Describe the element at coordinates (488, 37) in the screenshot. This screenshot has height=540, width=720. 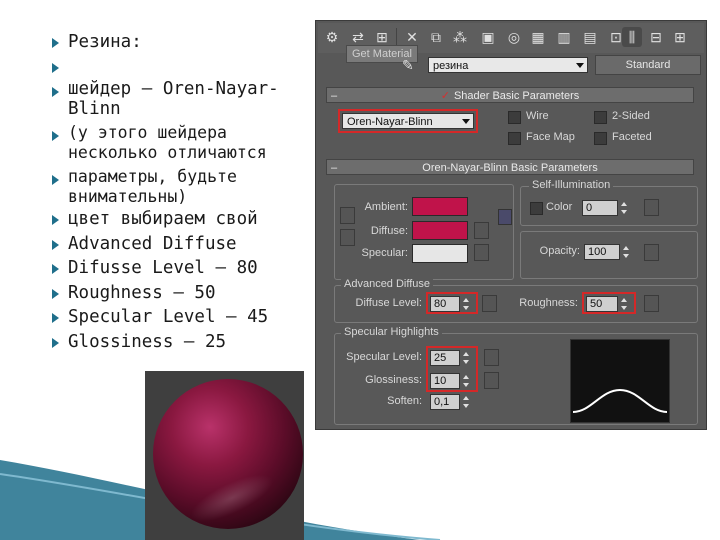
I see `put-to-library-icon: ▣` at that location.